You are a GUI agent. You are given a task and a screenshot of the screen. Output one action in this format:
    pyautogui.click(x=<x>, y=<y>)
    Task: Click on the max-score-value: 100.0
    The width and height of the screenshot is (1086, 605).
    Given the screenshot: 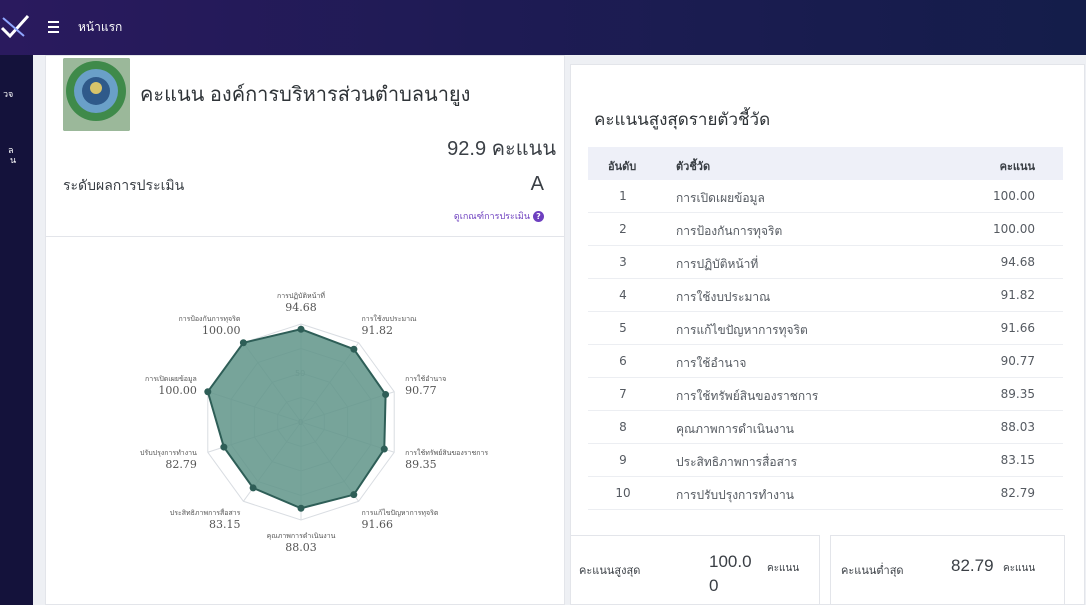 What is the action you would take?
    pyautogui.click(x=730, y=561)
    